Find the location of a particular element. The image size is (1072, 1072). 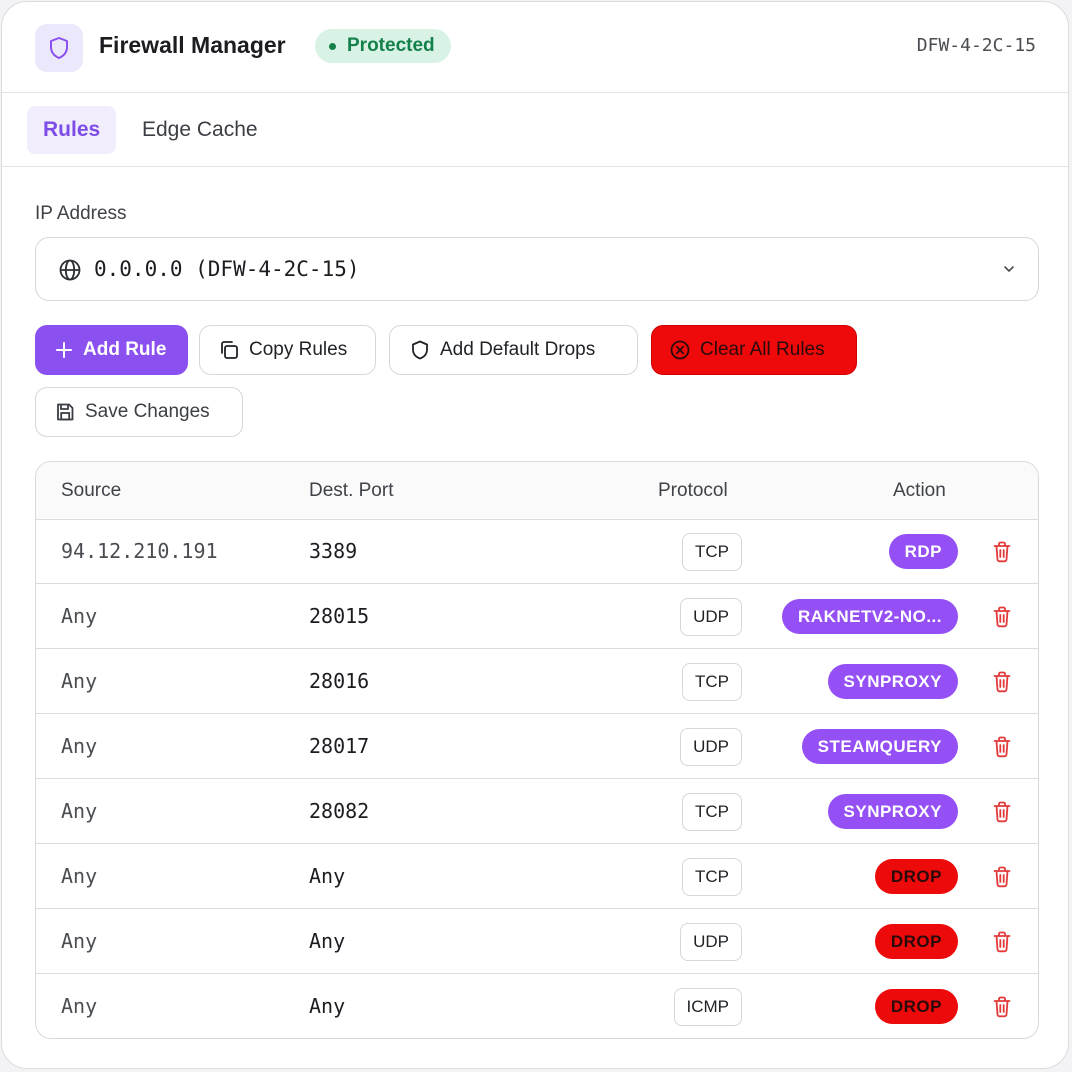

circle-x-icon is located at coordinates (680, 350).